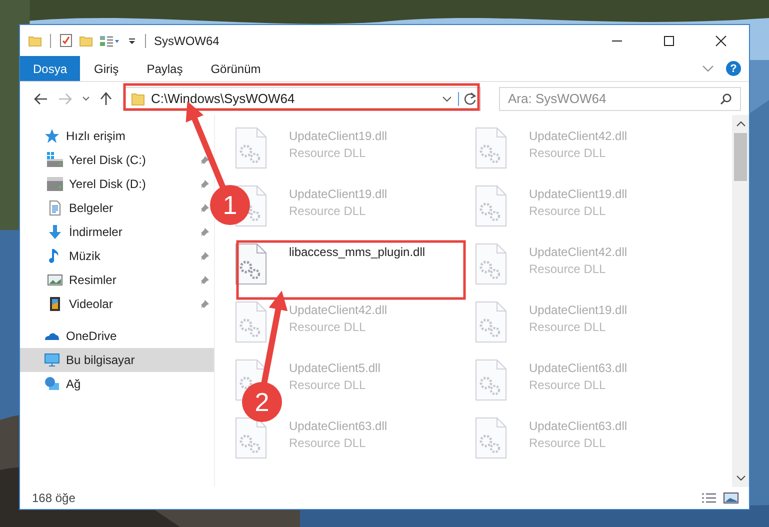  I want to click on nav-label: Müzik, so click(84, 256).